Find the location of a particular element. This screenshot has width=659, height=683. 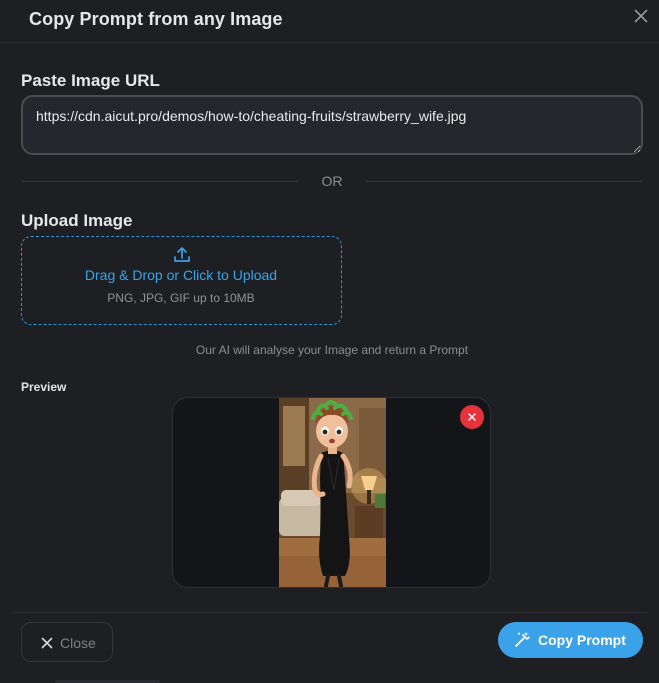

magic-wand-icon is located at coordinates (522, 639).